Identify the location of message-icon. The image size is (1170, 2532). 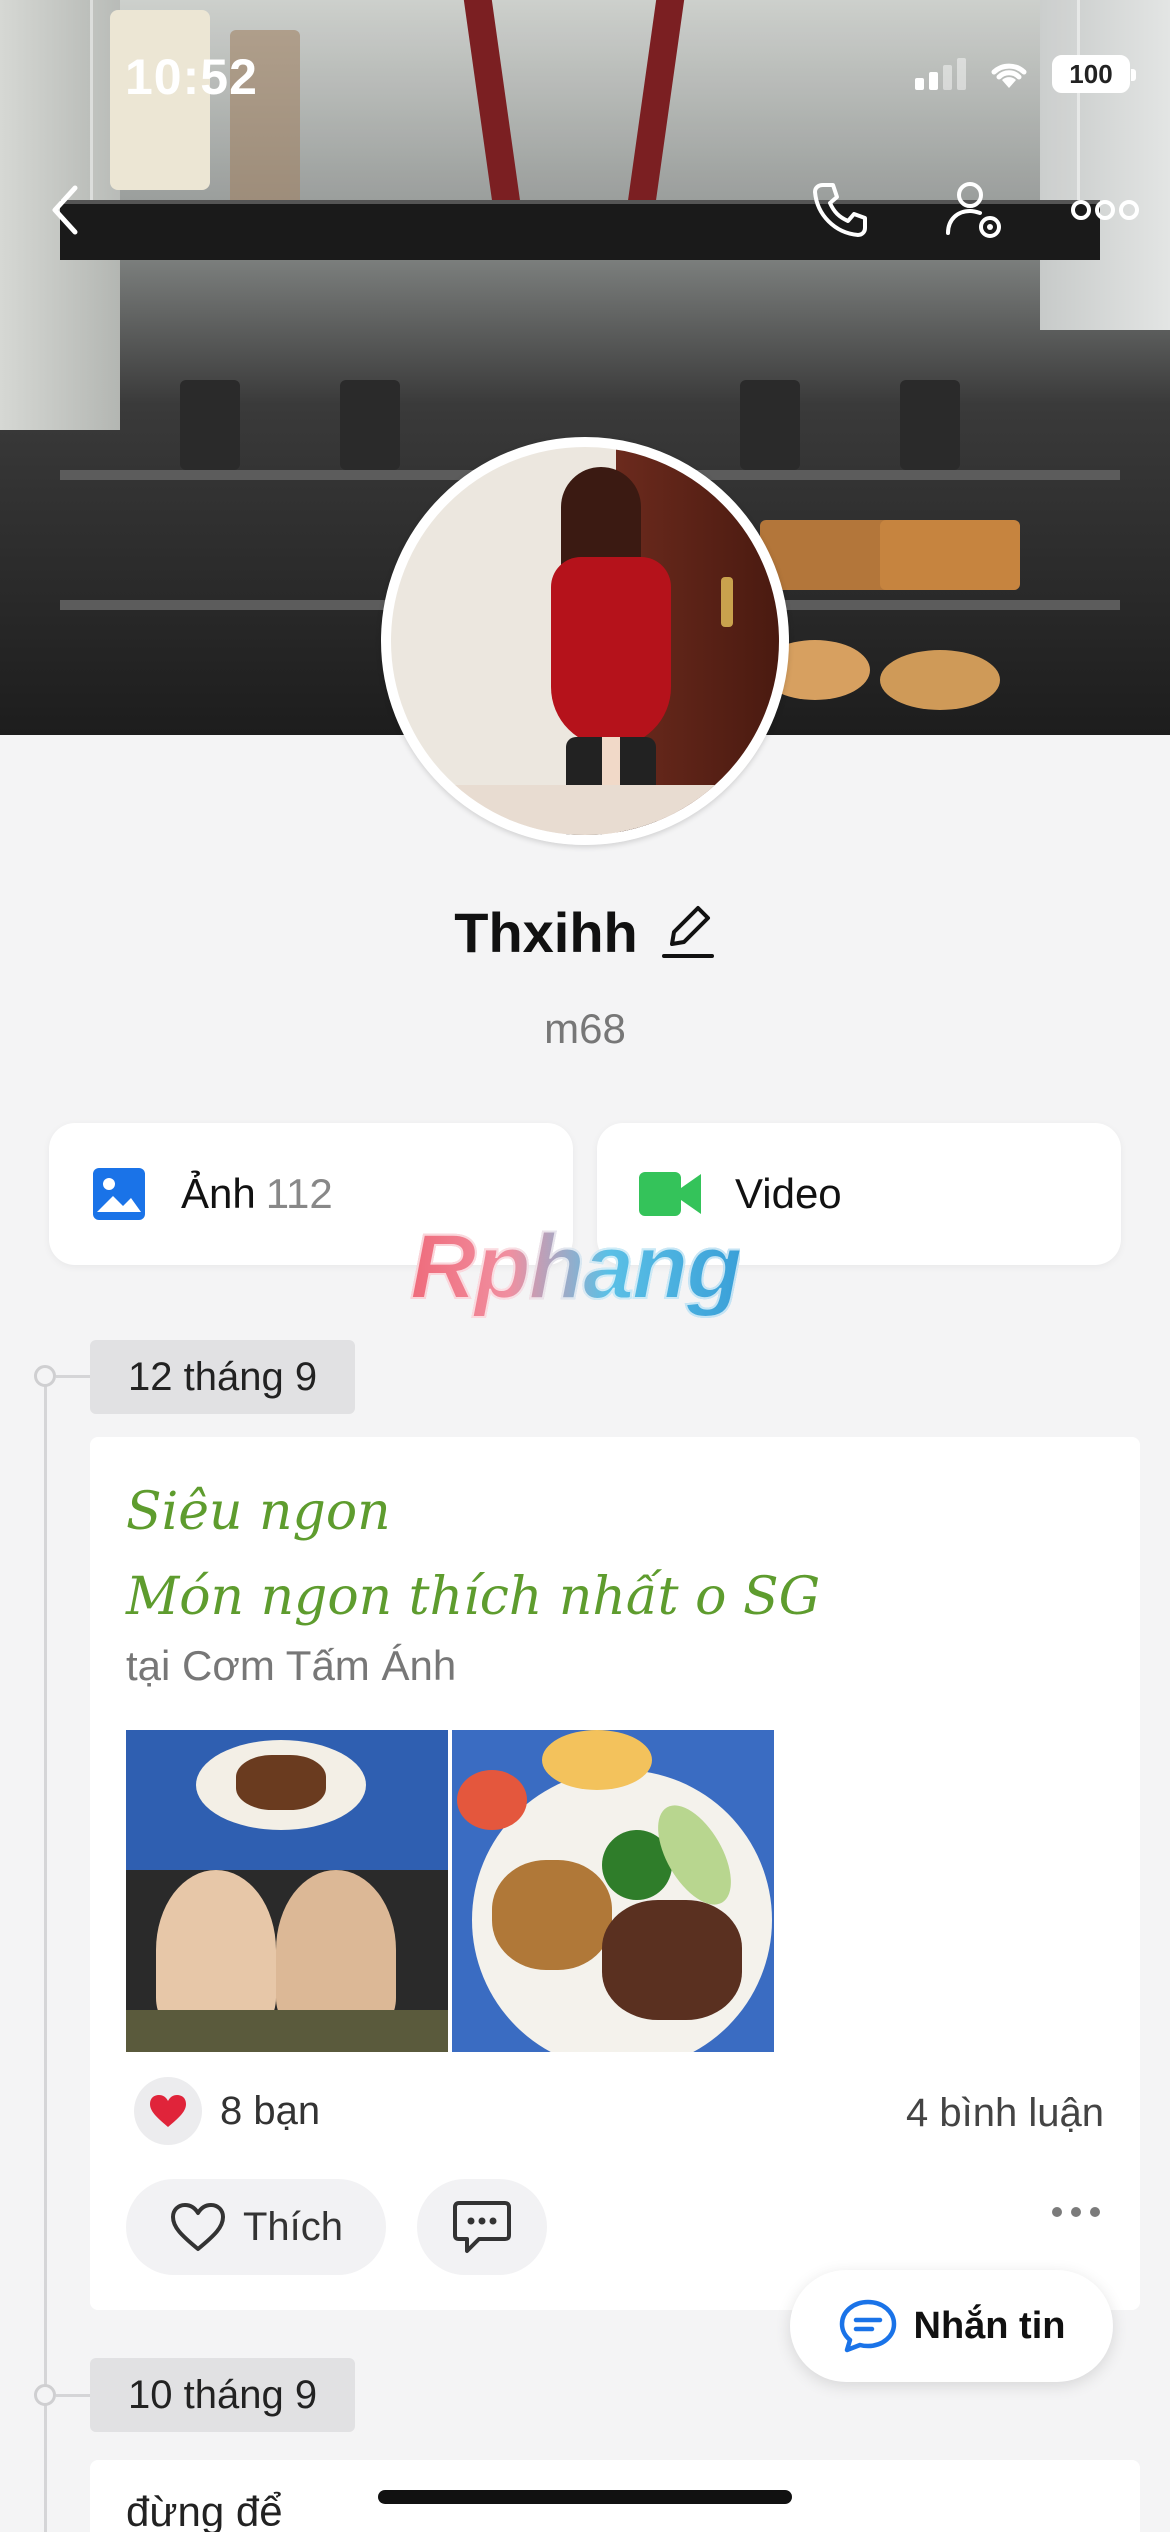
(867, 2326).